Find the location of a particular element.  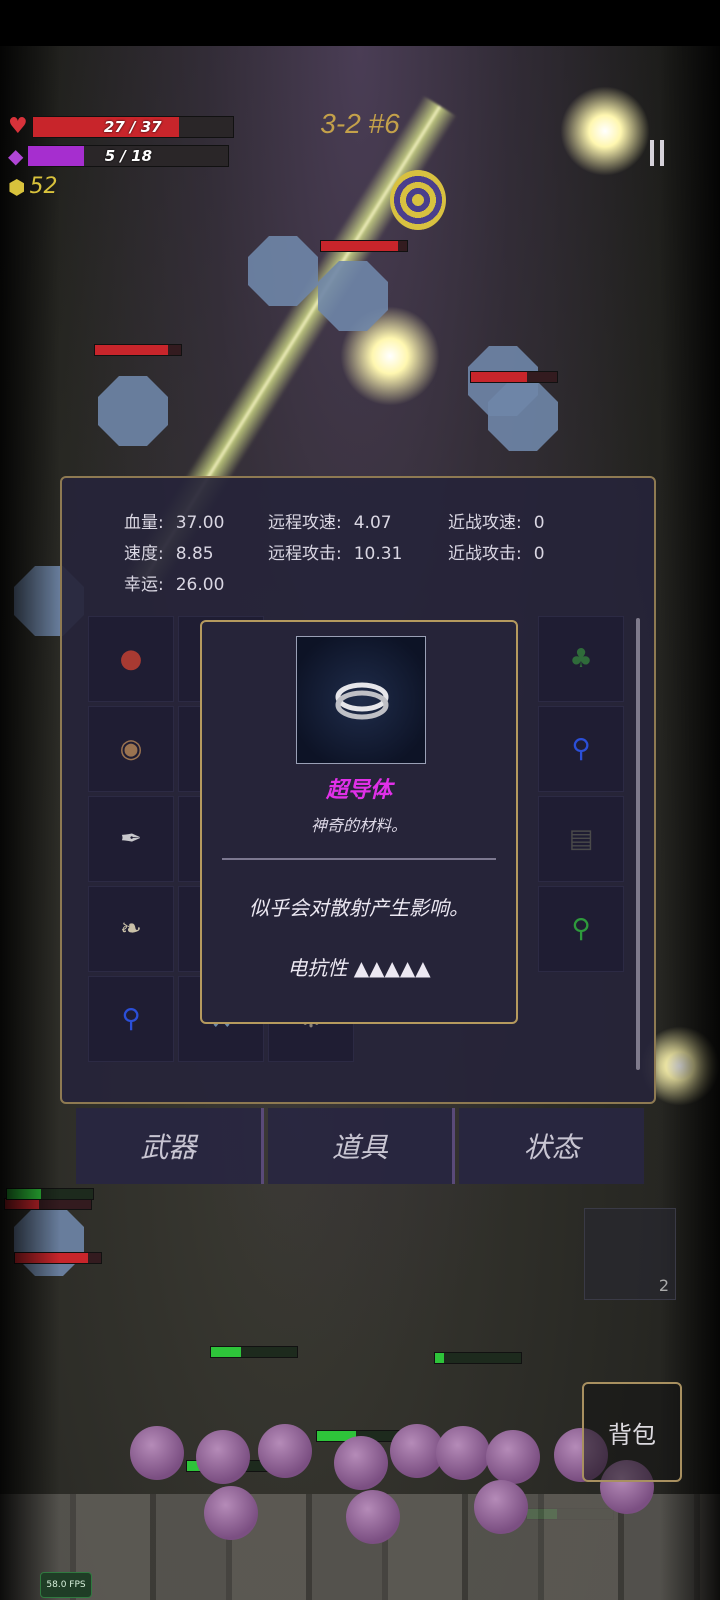

mana-row: ◆ 5 / 18 is located at coordinates (119, 156).